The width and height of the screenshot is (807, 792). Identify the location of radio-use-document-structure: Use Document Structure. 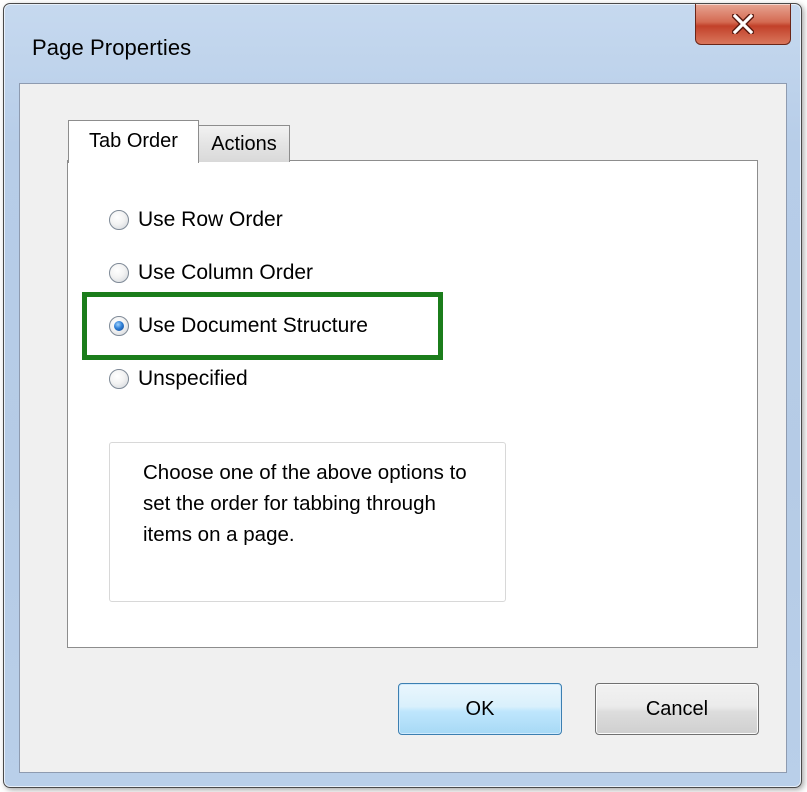
(238, 326).